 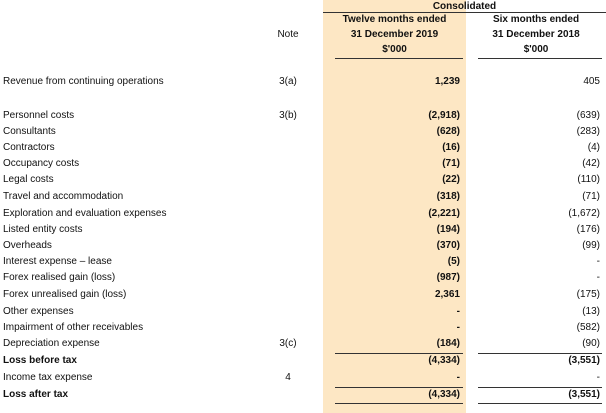 What do you see at coordinates (394, 34) in the screenshot?
I see `col1-header-line2: 31 December 2019` at bounding box center [394, 34].